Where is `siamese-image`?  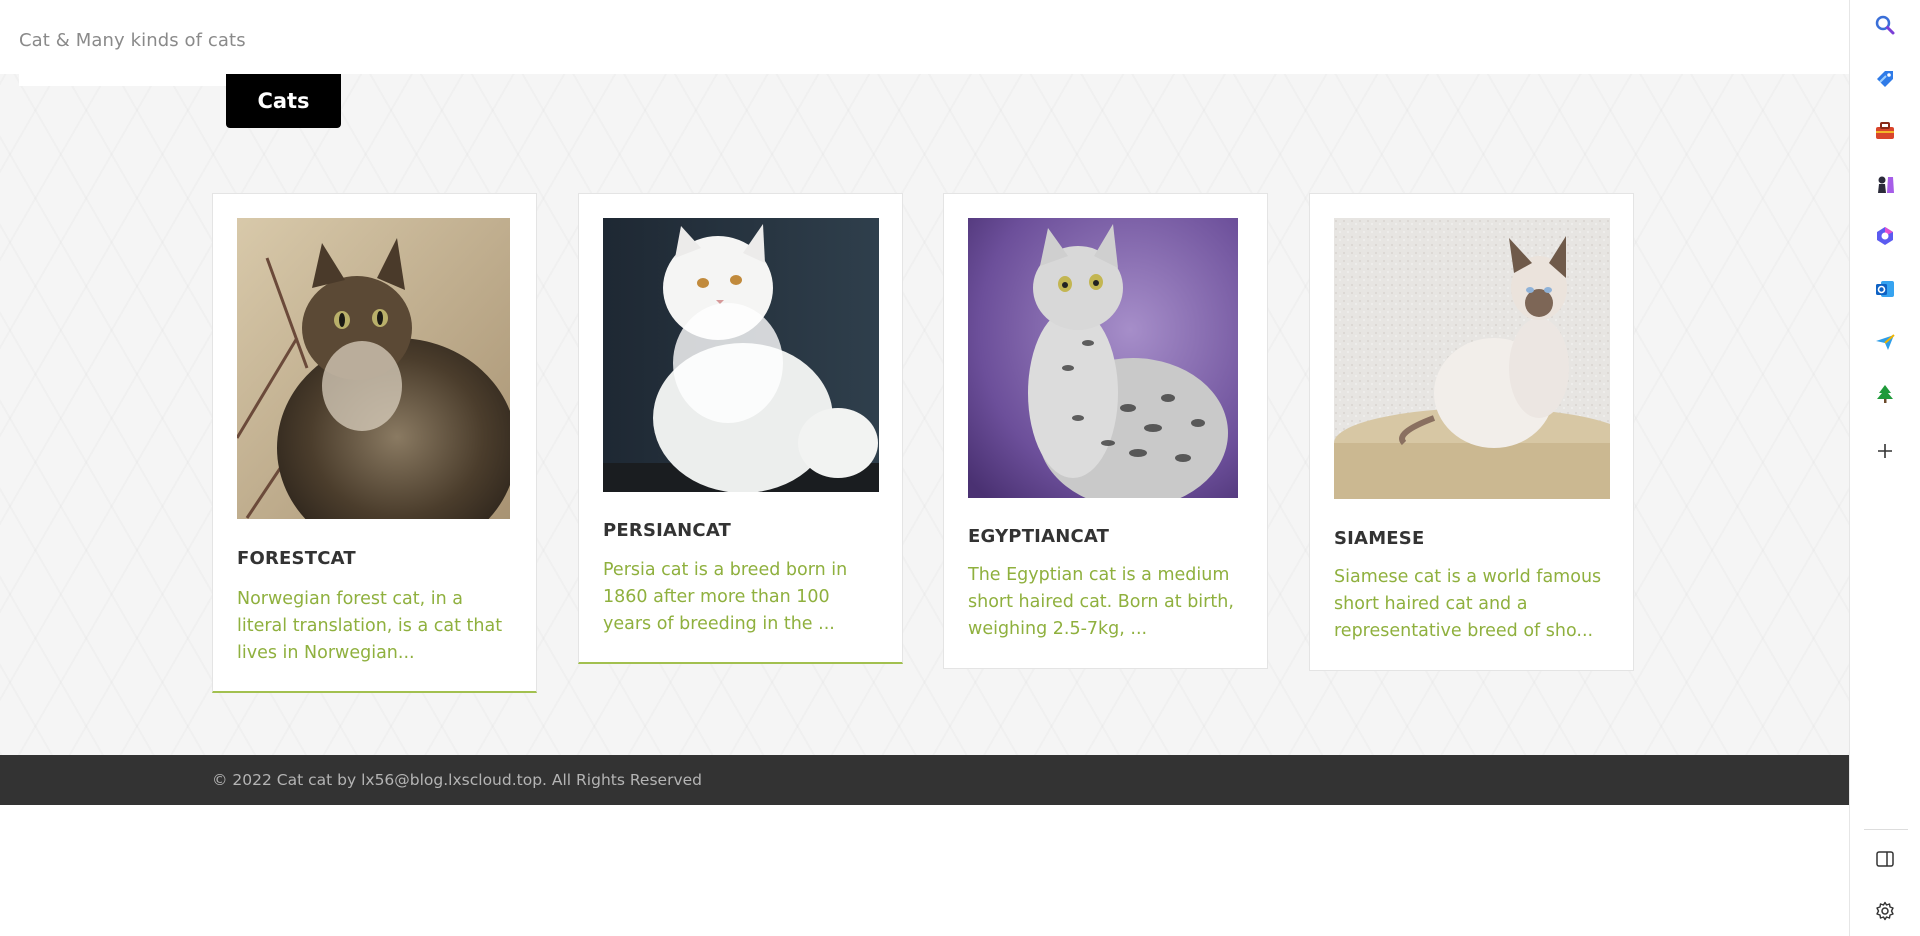 siamese-image is located at coordinates (1472, 358).